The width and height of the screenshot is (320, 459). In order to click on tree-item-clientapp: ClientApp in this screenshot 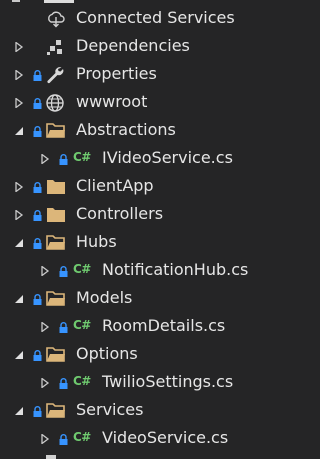, I will do `click(152, 187)`.